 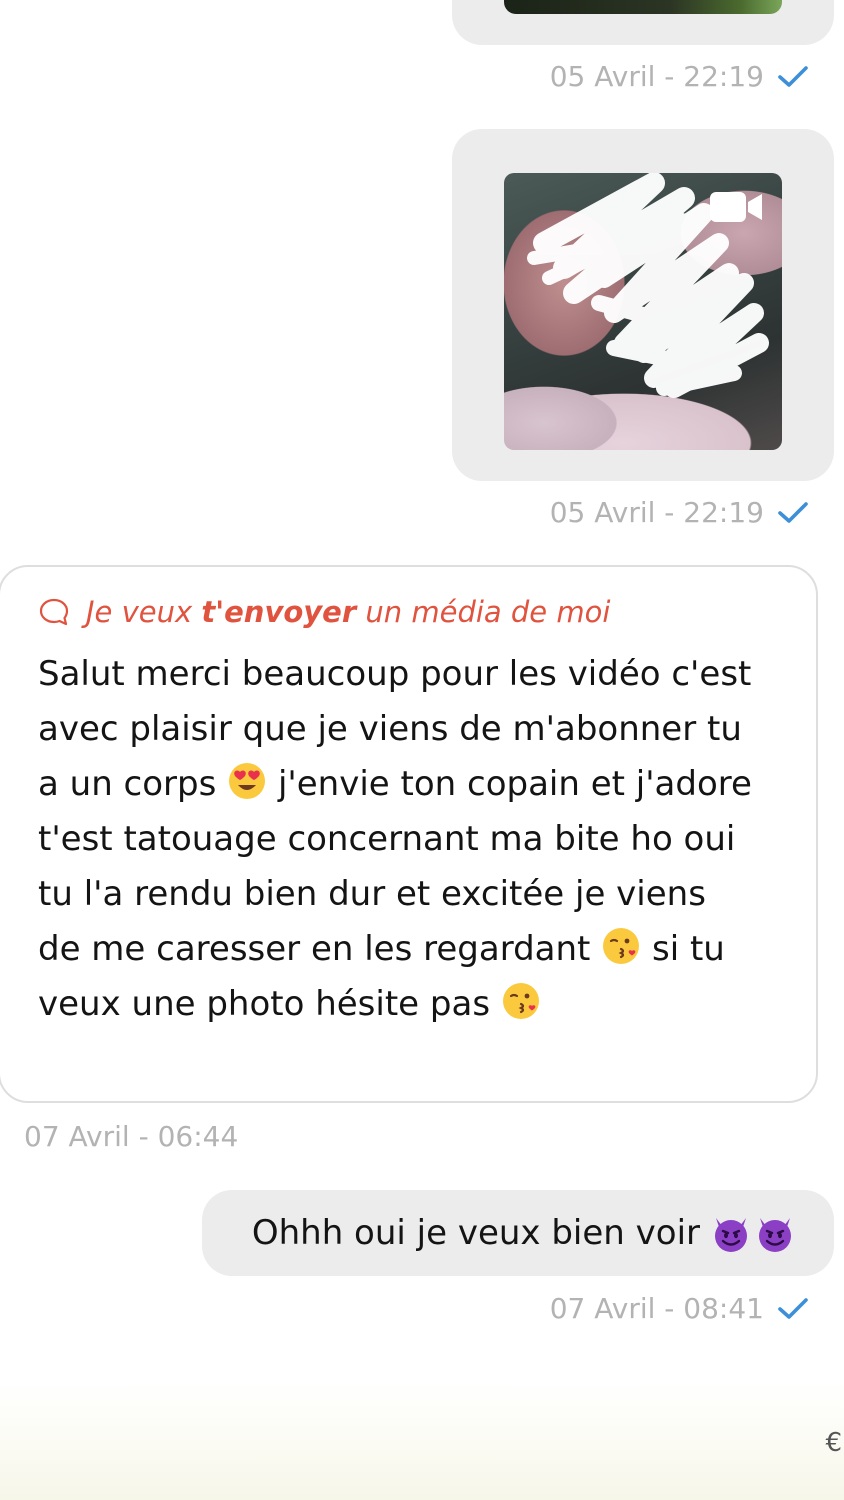 I want to click on timestamp: 07 Avril - 08:41, so click(x=656, y=1308).